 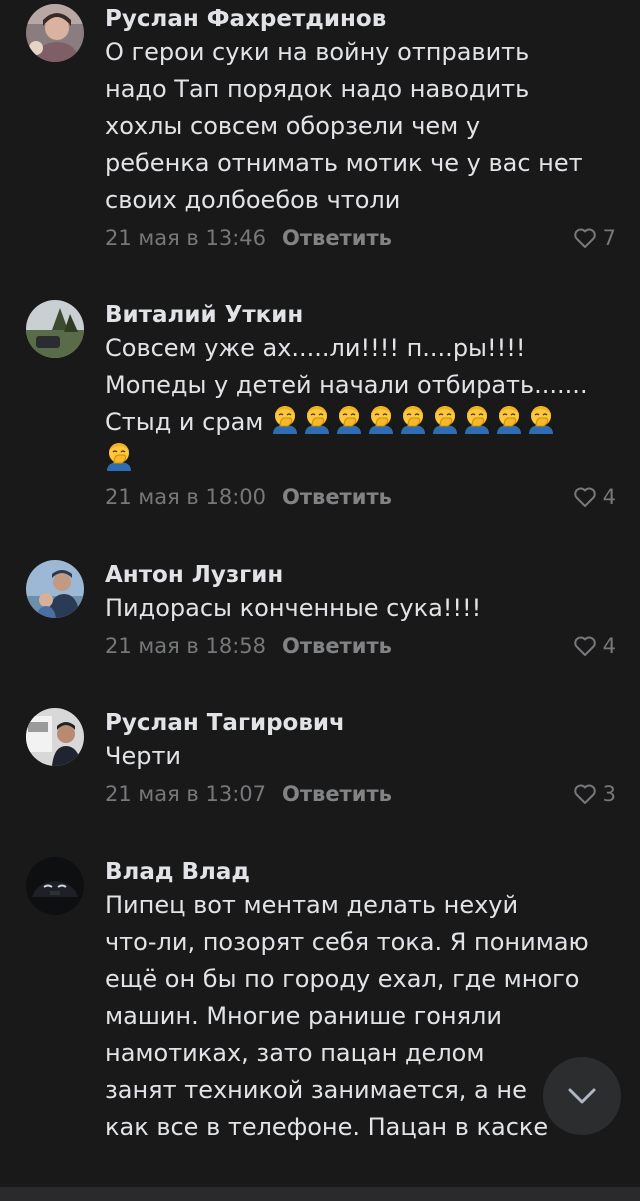 I want to click on comment-text-line: машин. Многие ранише гоняли, so click(x=303, y=1016).